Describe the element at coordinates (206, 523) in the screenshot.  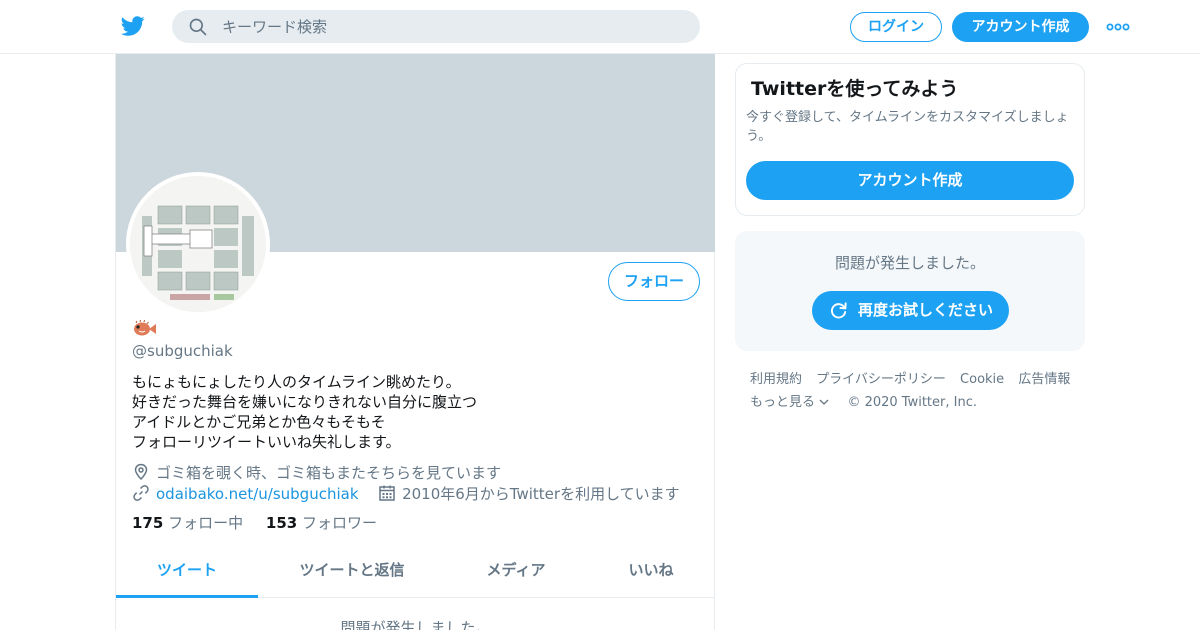
I see `following-label: フォロー中` at that location.